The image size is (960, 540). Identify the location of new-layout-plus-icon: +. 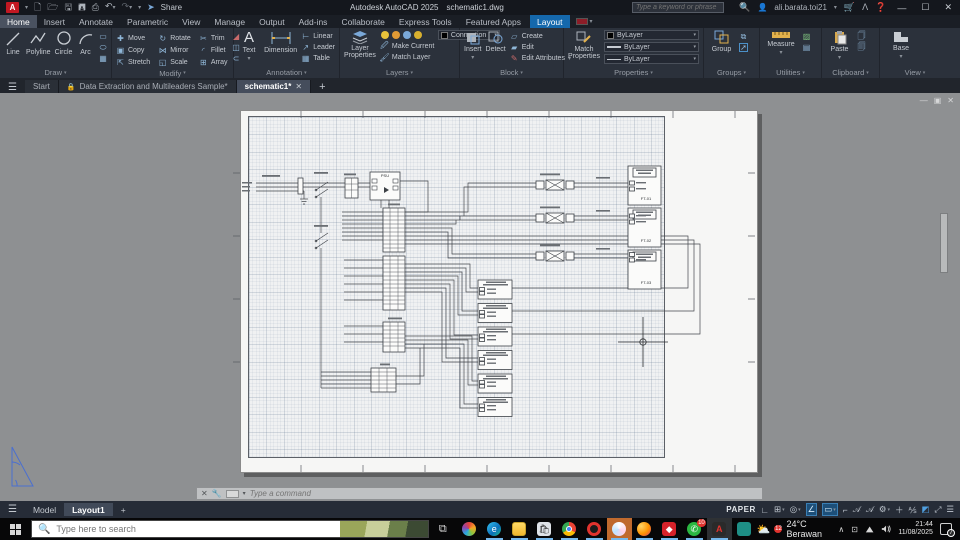
(123, 510).